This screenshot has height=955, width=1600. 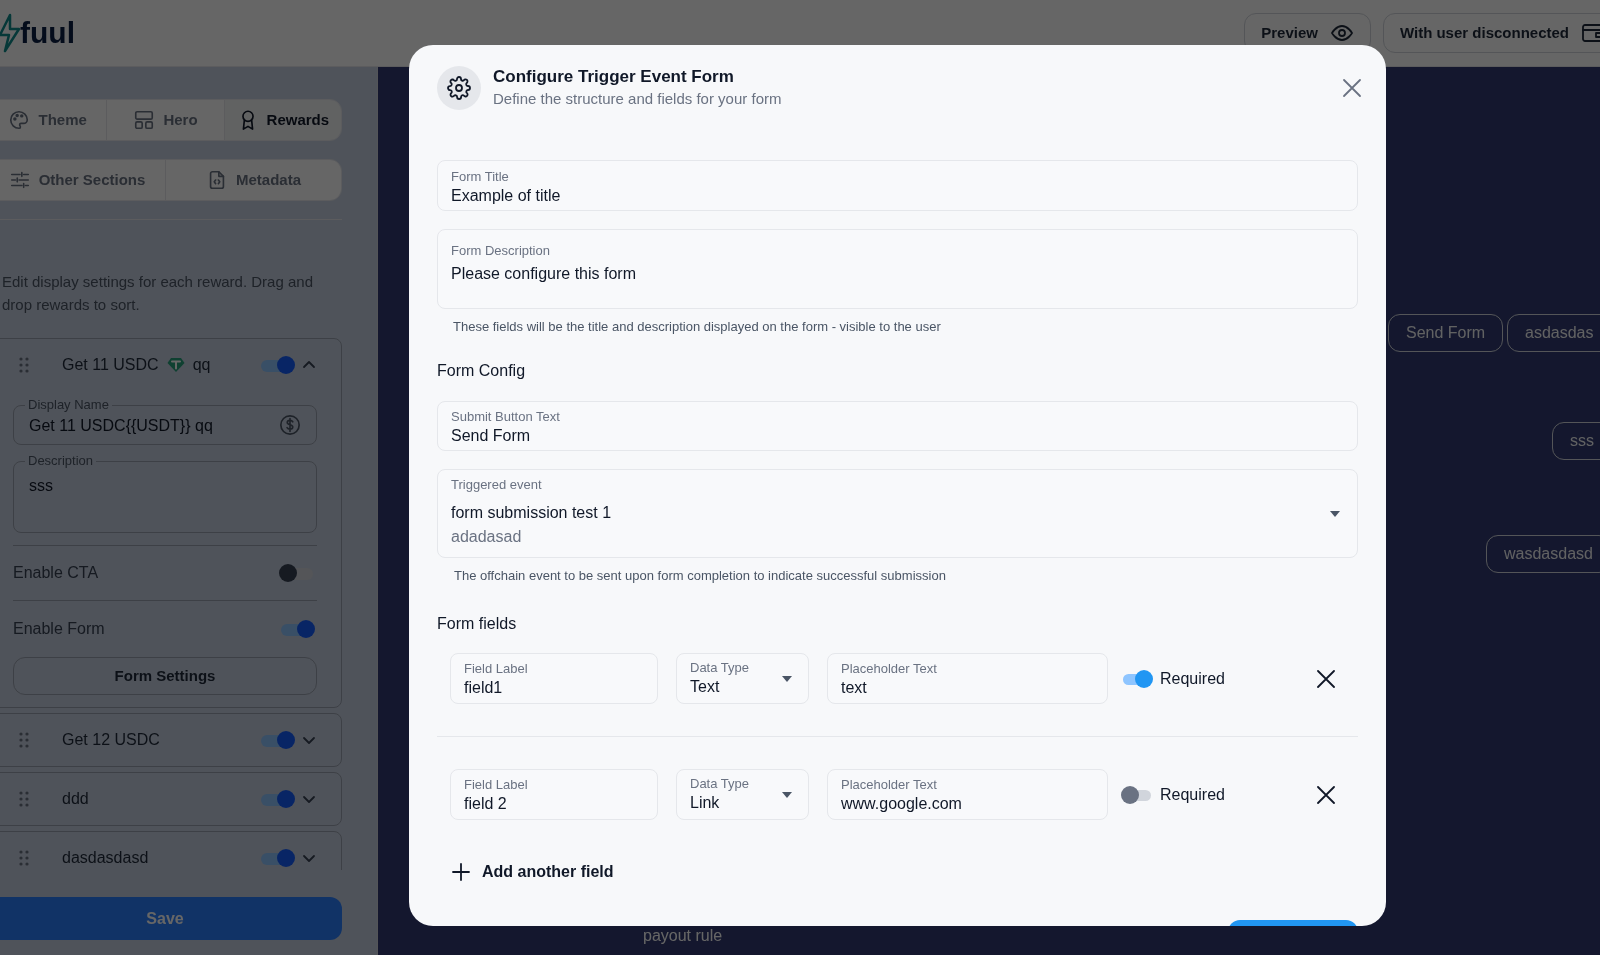 I want to click on tab: Rewards, so click(x=282, y=120).